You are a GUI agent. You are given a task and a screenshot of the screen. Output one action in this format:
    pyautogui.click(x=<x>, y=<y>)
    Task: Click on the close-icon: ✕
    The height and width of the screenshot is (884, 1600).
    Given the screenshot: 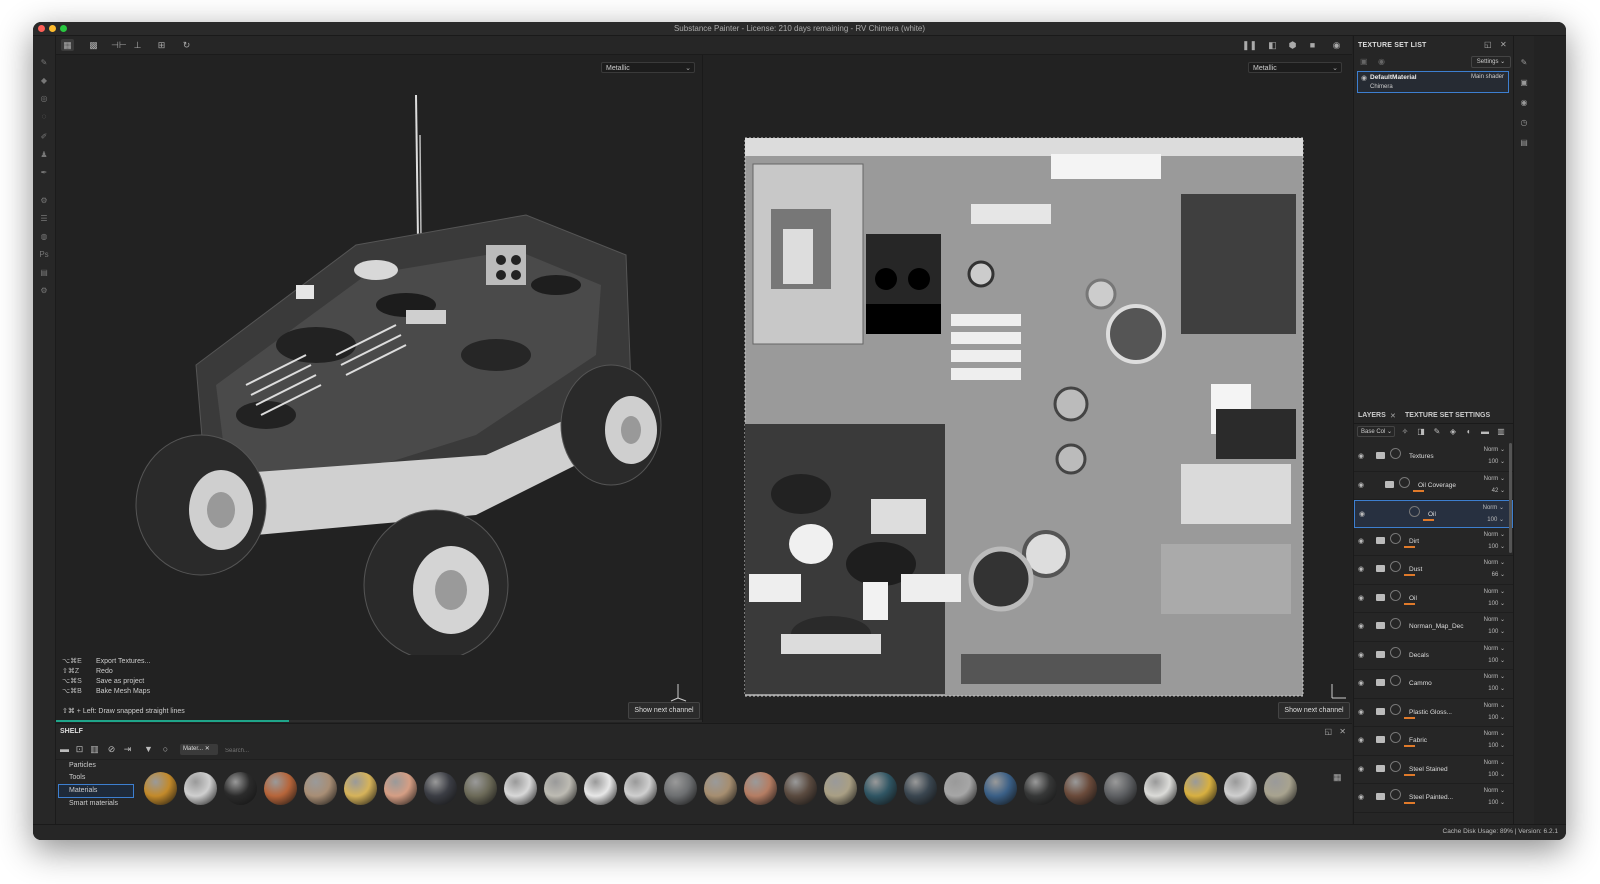 What is the action you would take?
    pyautogui.click(x=1342, y=731)
    